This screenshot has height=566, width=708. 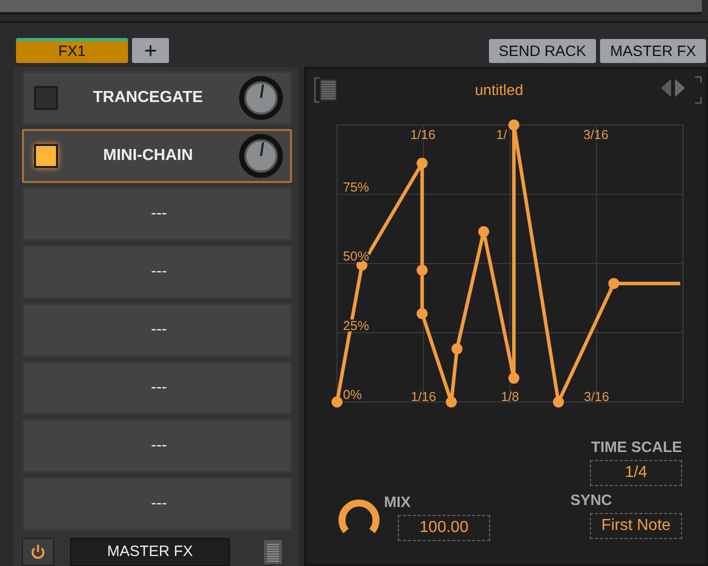 I want to click on effect-slot: TRANCEGATE, so click(x=157, y=98).